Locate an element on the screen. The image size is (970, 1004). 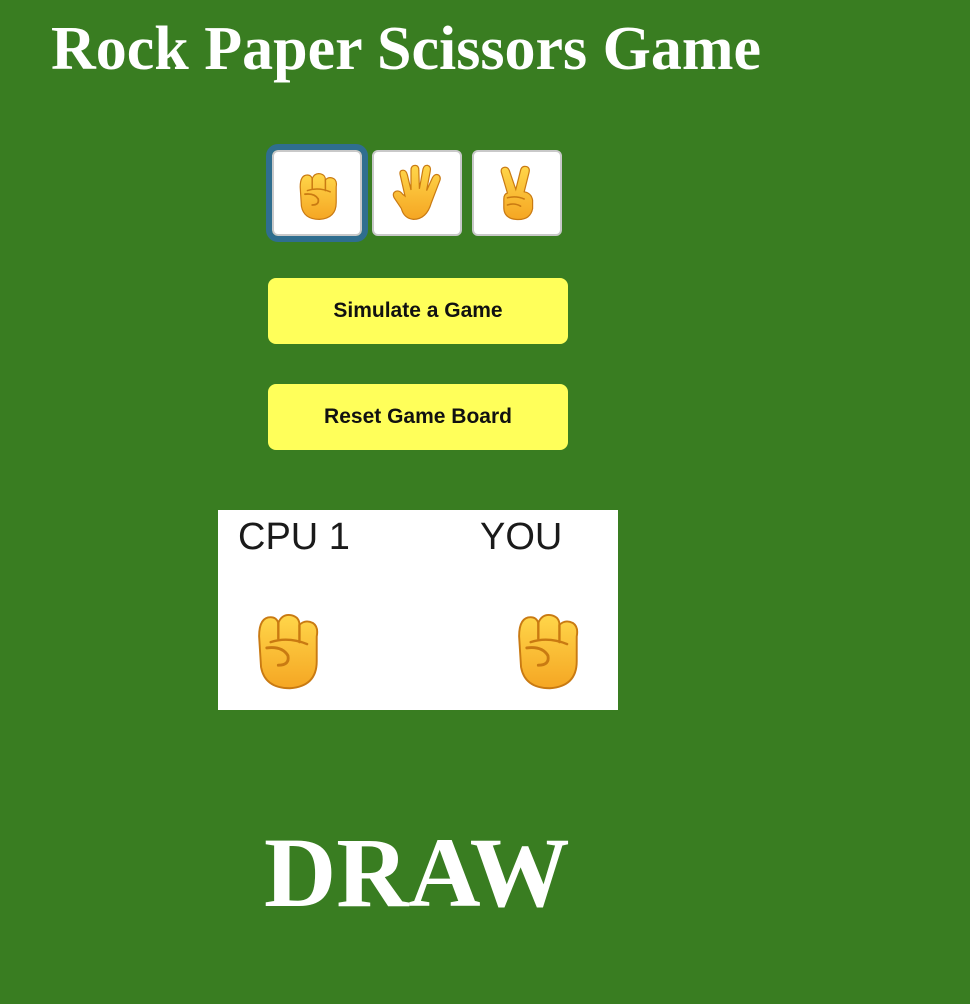
cpu-fist-icon is located at coordinates (286, 646).